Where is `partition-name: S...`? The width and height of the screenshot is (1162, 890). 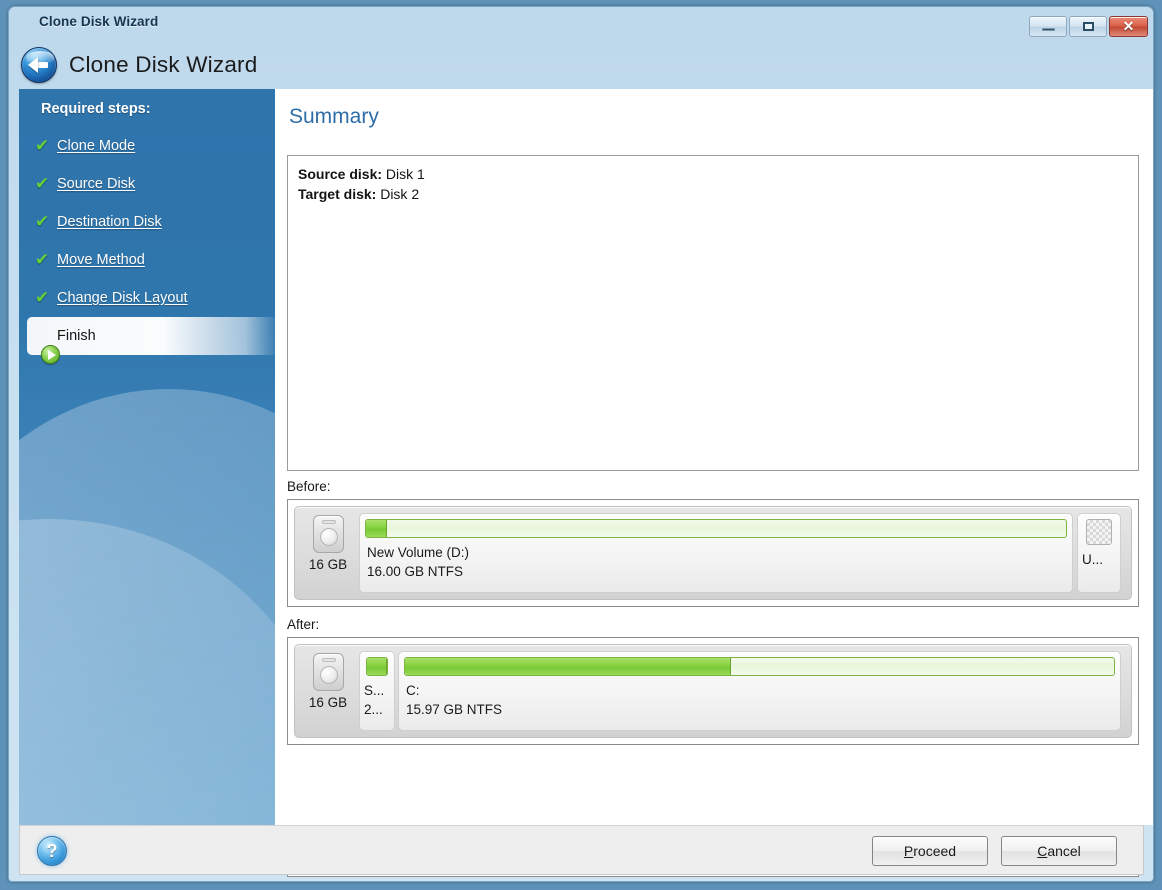 partition-name: S... is located at coordinates (374, 690).